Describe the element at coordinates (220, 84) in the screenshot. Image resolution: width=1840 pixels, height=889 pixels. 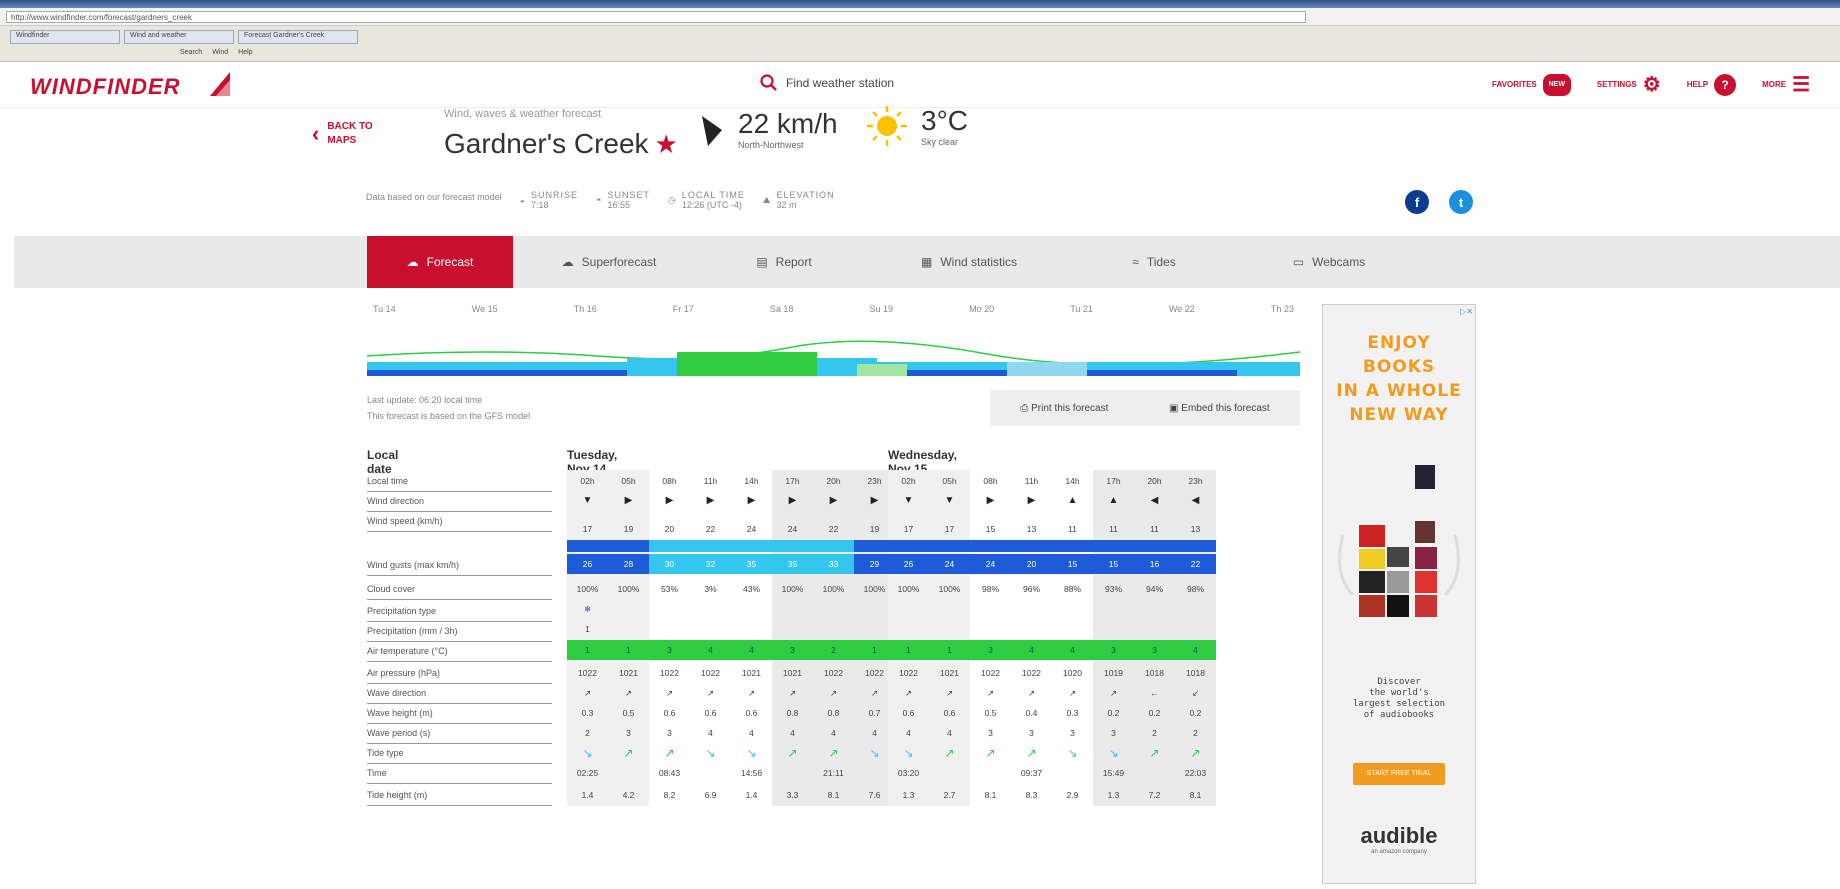
I see `sail-logo-icon` at that location.